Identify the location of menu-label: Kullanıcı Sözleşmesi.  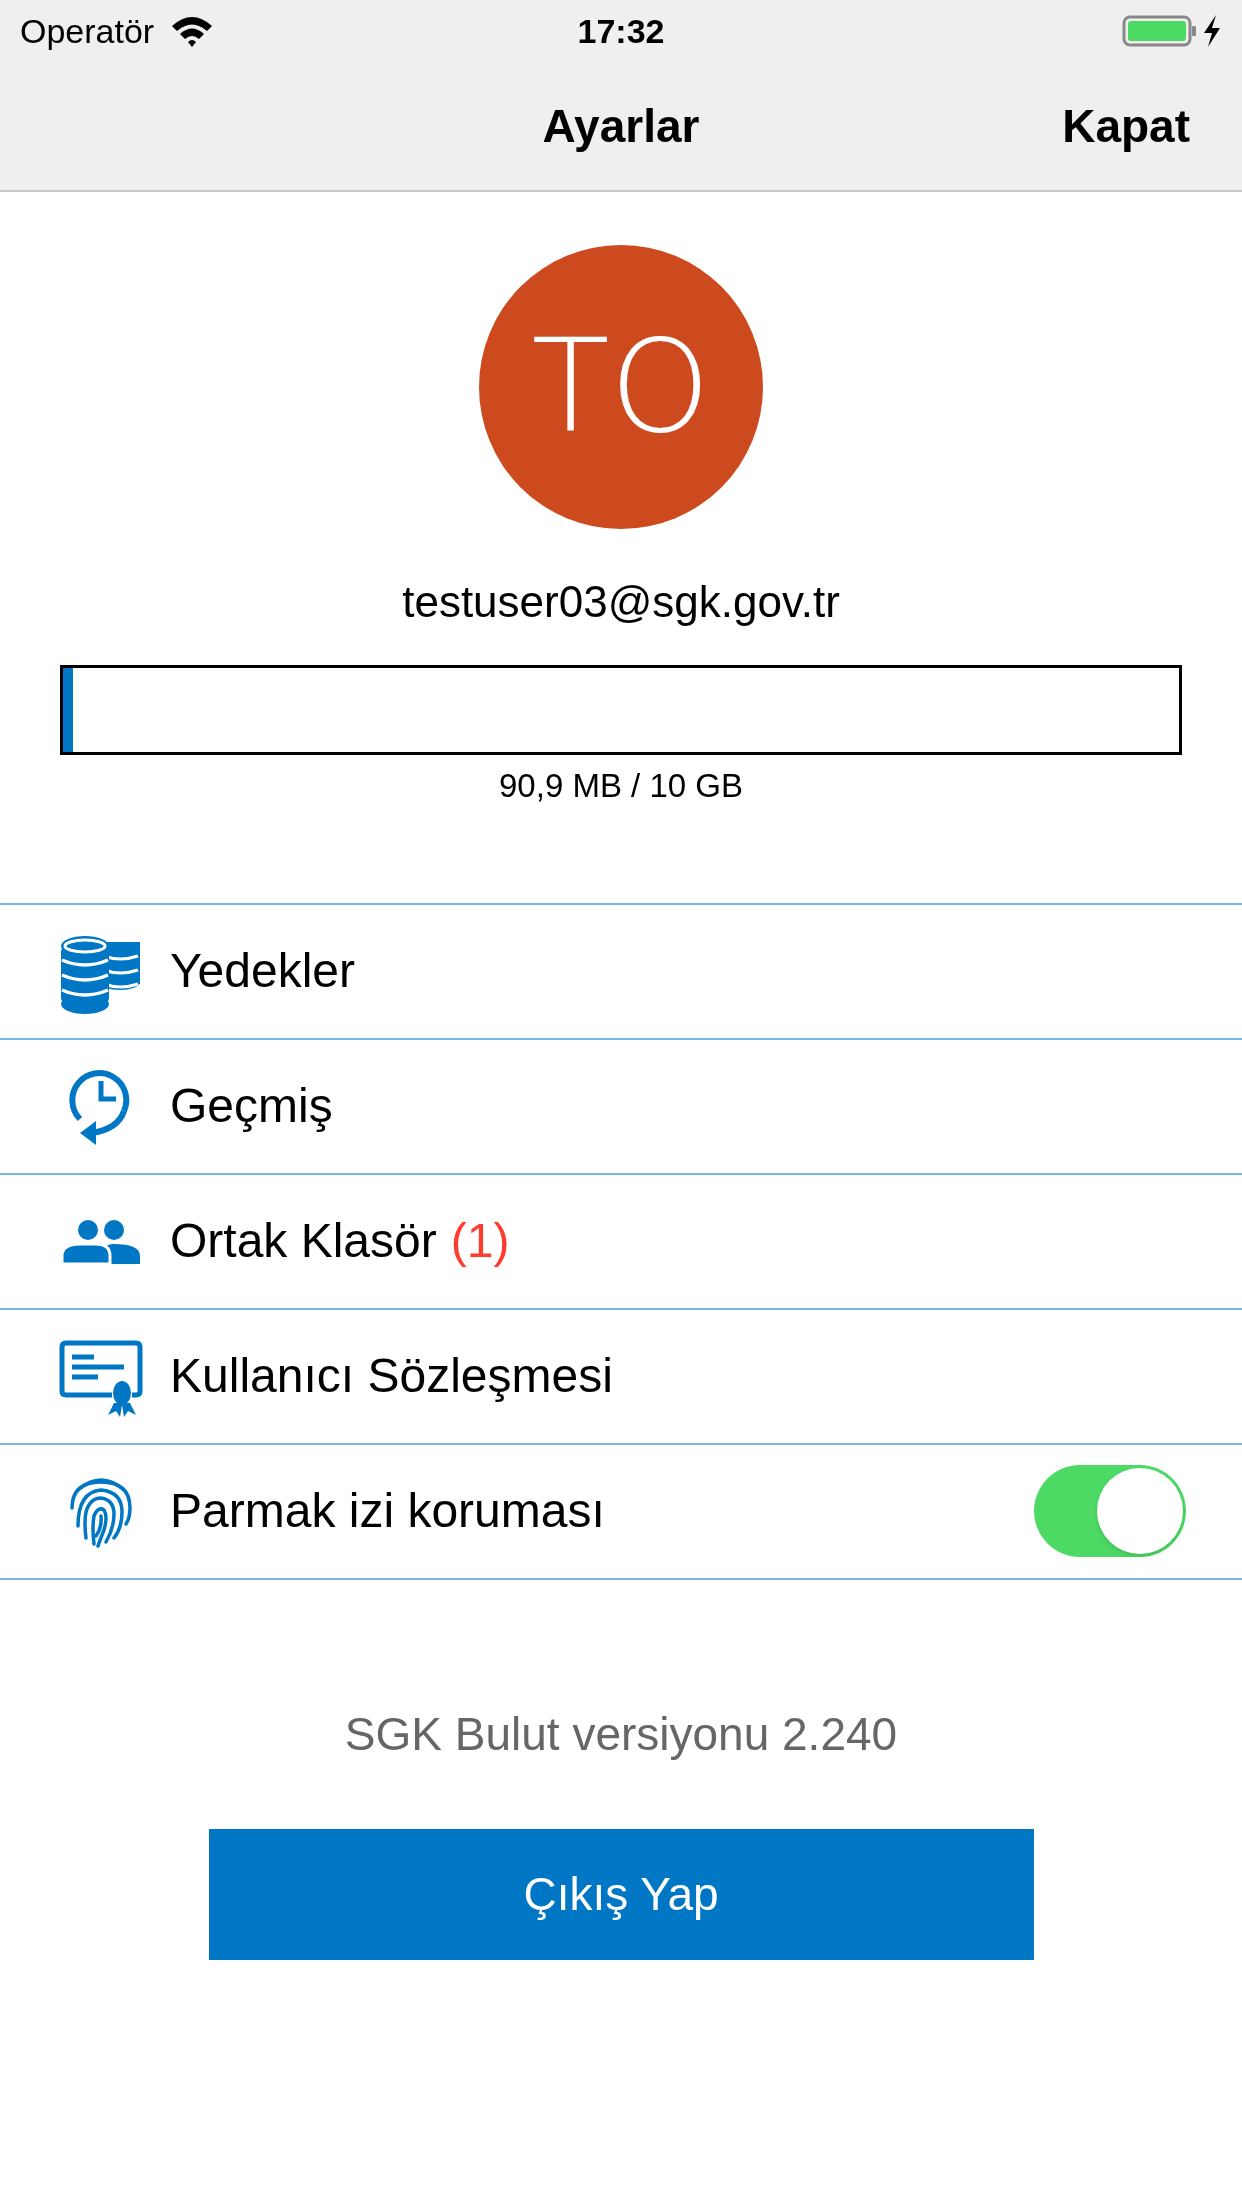
(391, 1376).